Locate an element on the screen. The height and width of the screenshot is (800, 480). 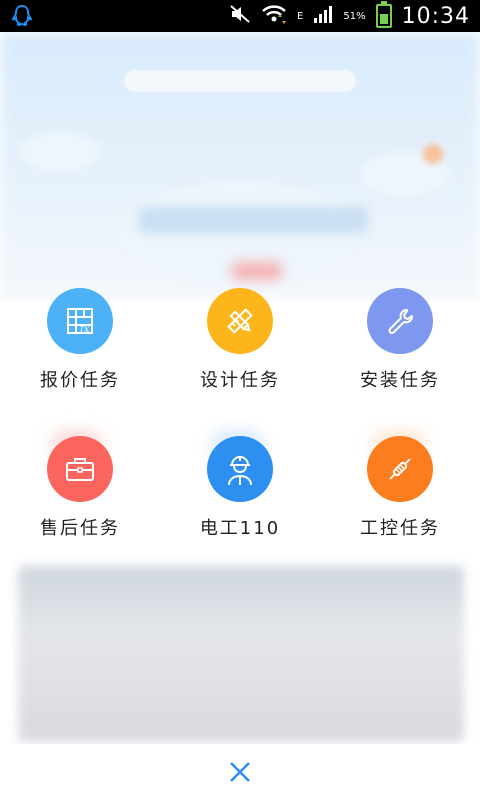
menu-item-label: 设计任务 is located at coordinates (240, 380).